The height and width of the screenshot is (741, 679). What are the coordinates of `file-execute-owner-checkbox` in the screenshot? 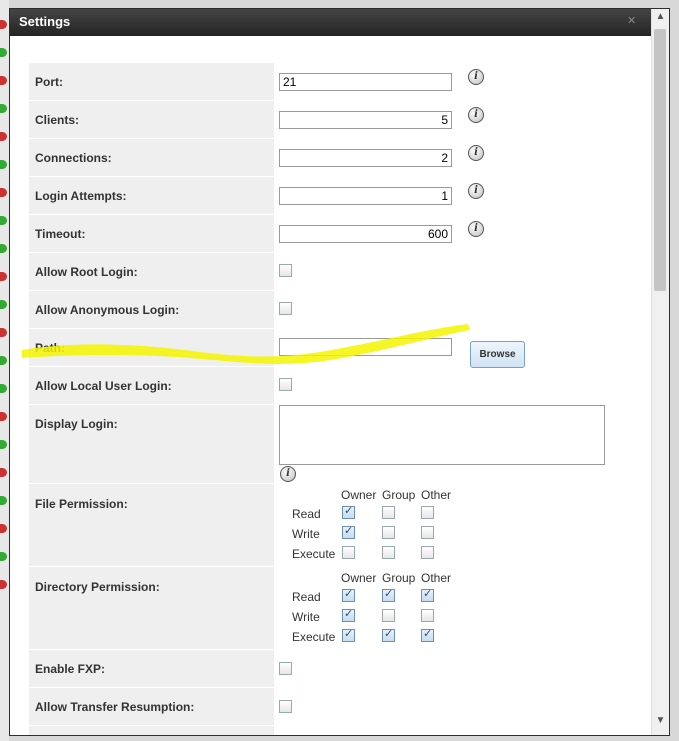 It's located at (348, 552).